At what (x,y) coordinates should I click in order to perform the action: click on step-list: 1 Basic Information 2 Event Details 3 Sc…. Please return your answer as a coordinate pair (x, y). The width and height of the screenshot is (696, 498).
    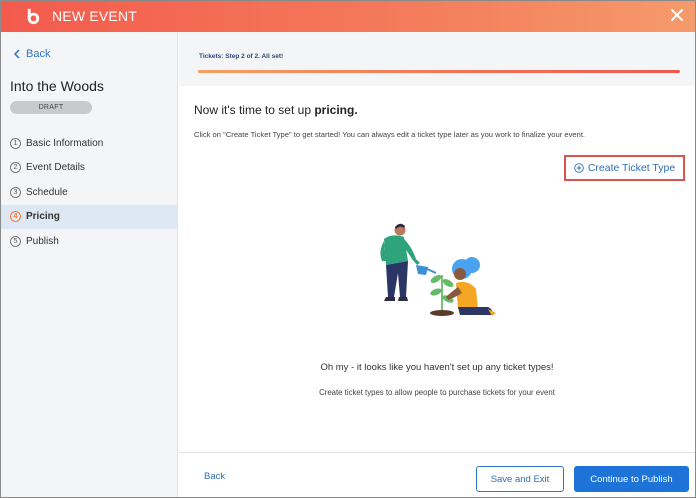
    Looking at the image, I should click on (89, 192).